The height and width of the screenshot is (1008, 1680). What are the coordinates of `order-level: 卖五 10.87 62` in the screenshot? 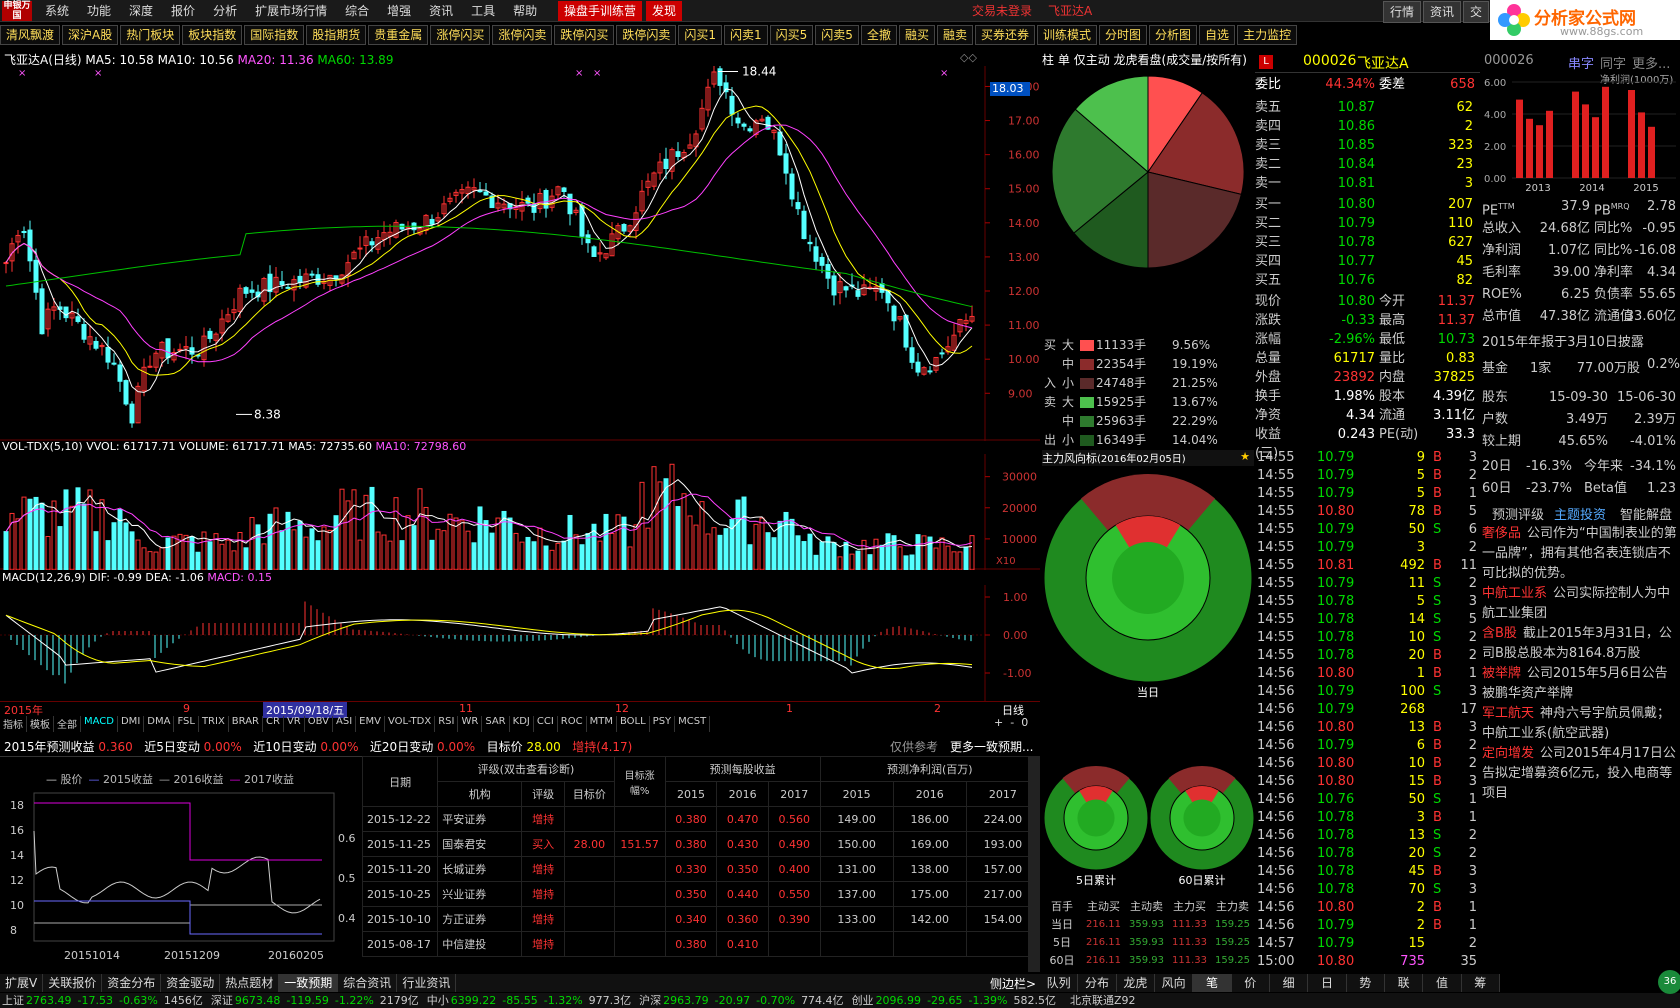 It's located at (1367, 107).